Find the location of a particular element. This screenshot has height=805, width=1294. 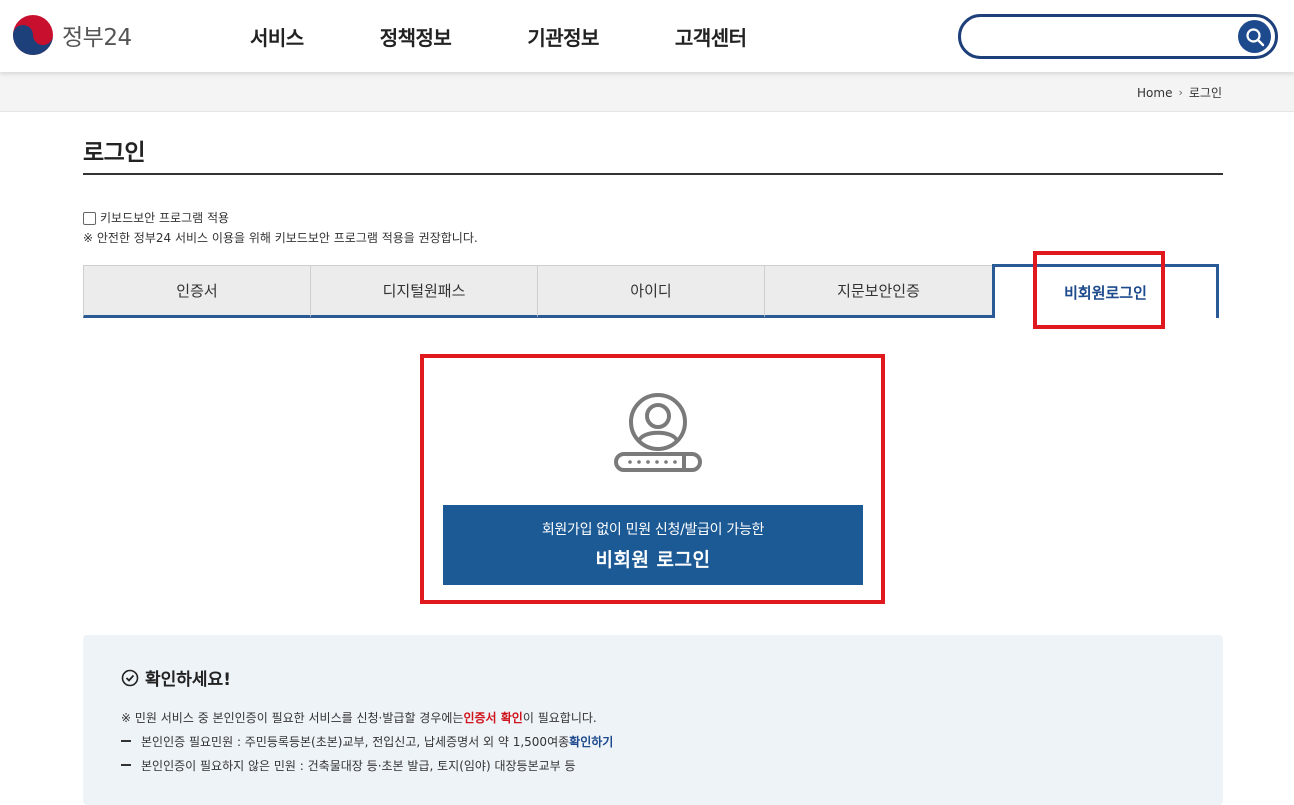

keyboard-security-label: 키보드보안 프로그램 적용 is located at coordinates (164, 218).